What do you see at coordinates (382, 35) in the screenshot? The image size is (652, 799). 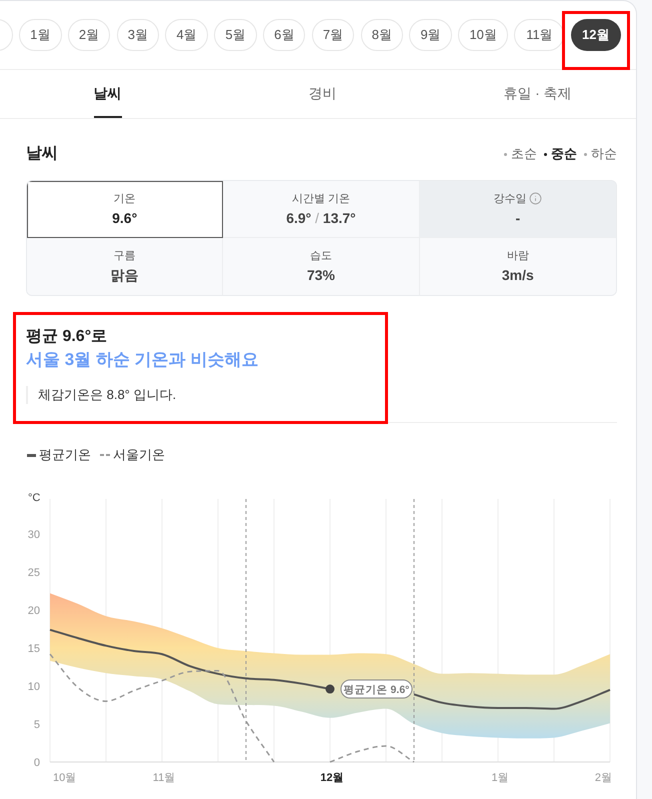 I see `month-chip: 8월` at bounding box center [382, 35].